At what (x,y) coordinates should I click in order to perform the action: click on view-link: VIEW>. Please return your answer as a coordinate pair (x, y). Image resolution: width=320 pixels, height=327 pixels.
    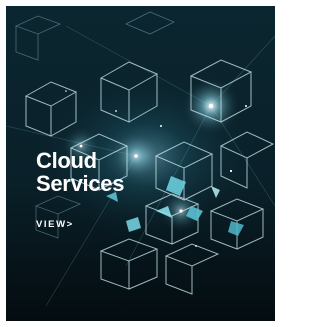
    Looking at the image, I should click on (55, 224).